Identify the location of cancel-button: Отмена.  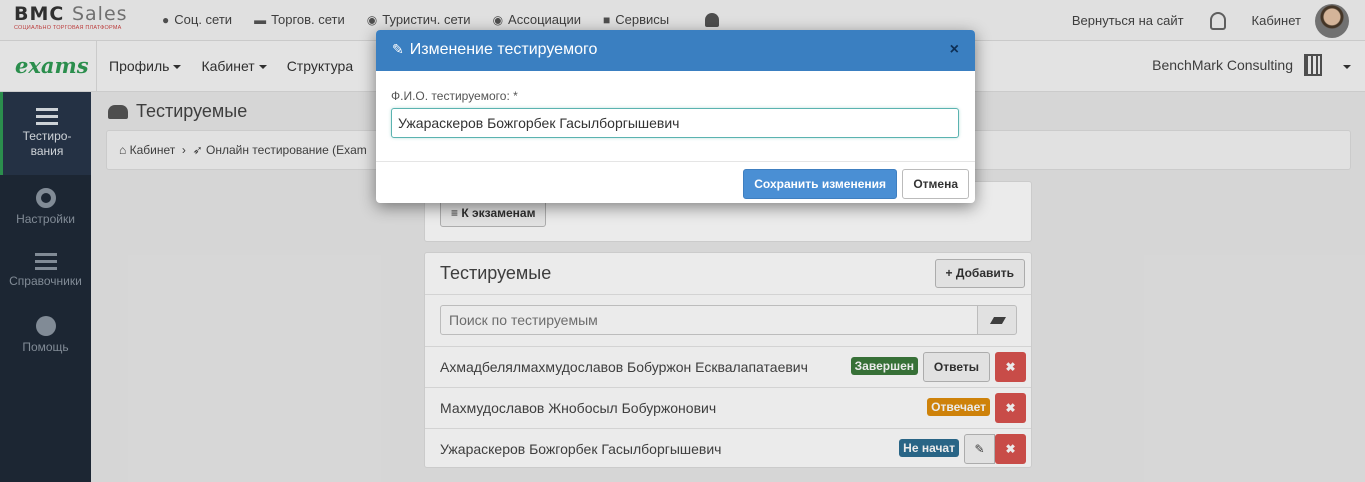
(935, 184).